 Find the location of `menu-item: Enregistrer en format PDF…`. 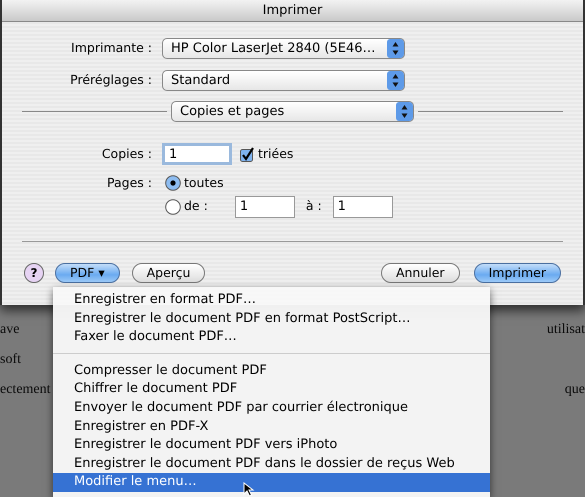

menu-item: Enregistrer en format PDF… is located at coordinates (271, 300).